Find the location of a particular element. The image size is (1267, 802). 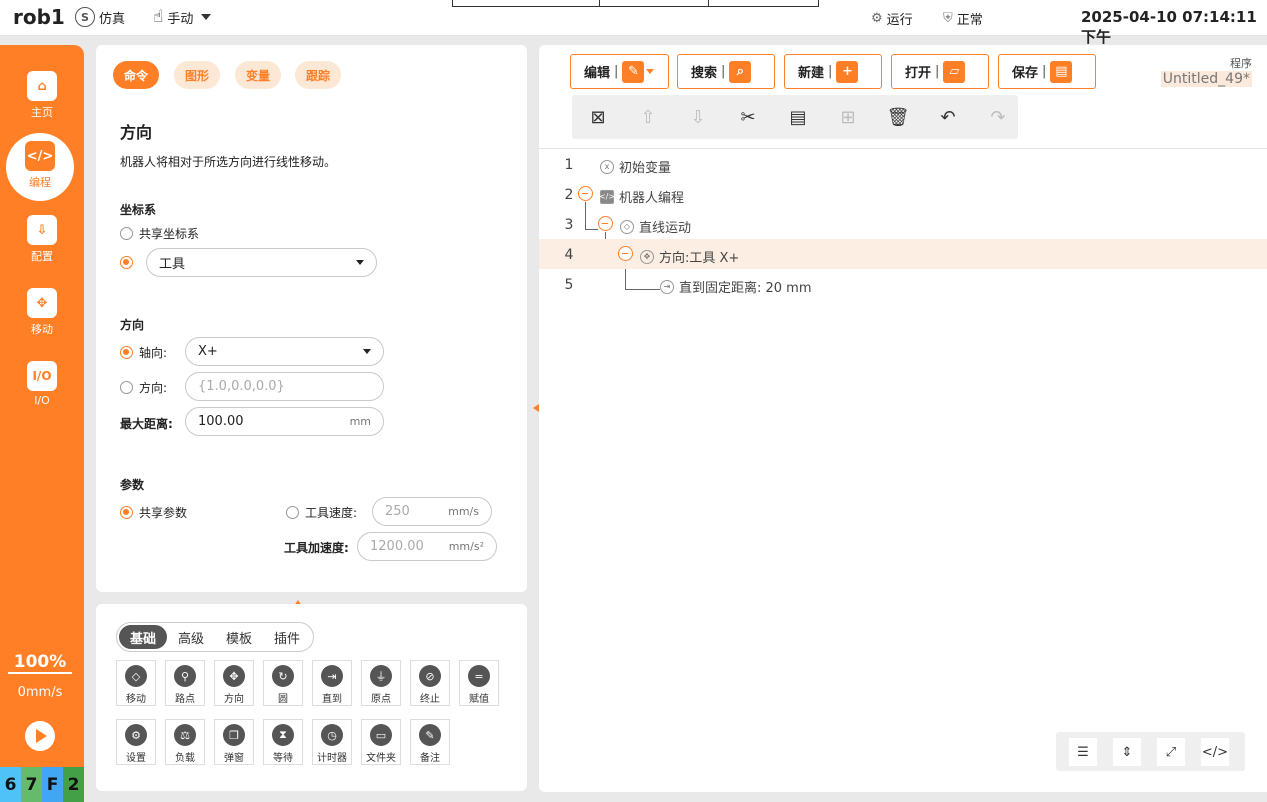

tool-acc-input: 1200.00 mm/s² is located at coordinates (427, 546).